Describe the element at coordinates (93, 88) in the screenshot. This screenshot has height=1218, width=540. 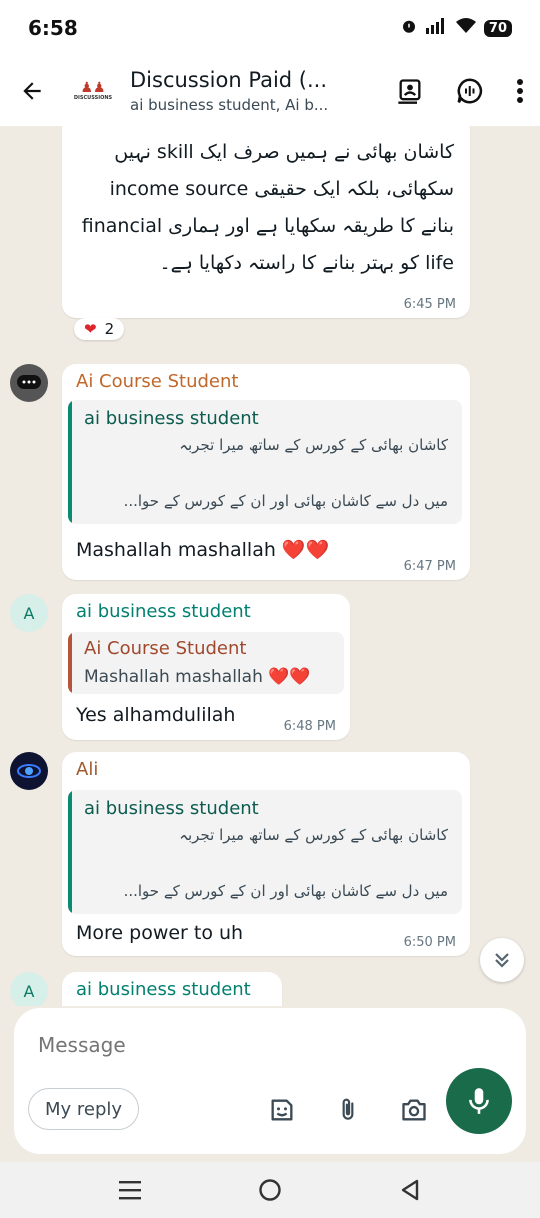
I see `group-logo-icon: ♟♟` at that location.